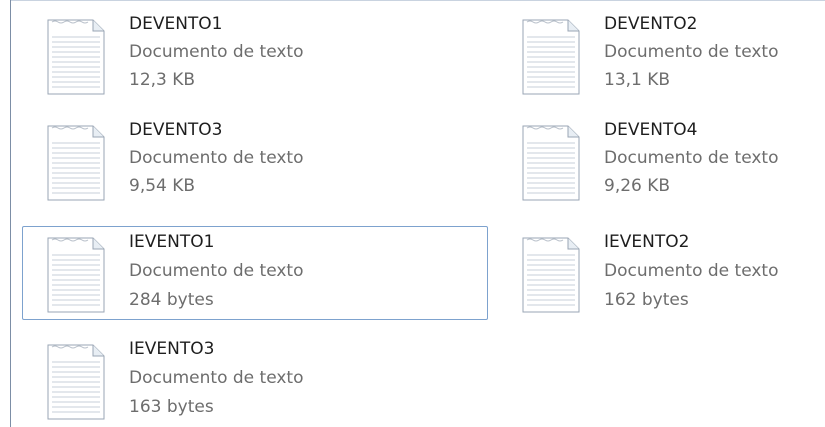  I want to click on file-name: IEVENTO3, so click(172, 349).